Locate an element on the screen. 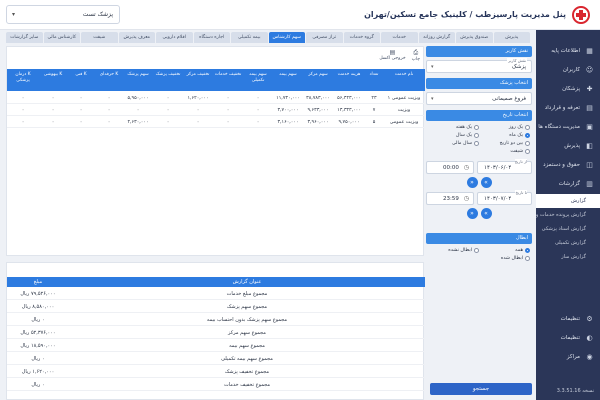 This screenshot has width=600, height=400. tab-service-groups: گروه خدمات is located at coordinates (361, 37).